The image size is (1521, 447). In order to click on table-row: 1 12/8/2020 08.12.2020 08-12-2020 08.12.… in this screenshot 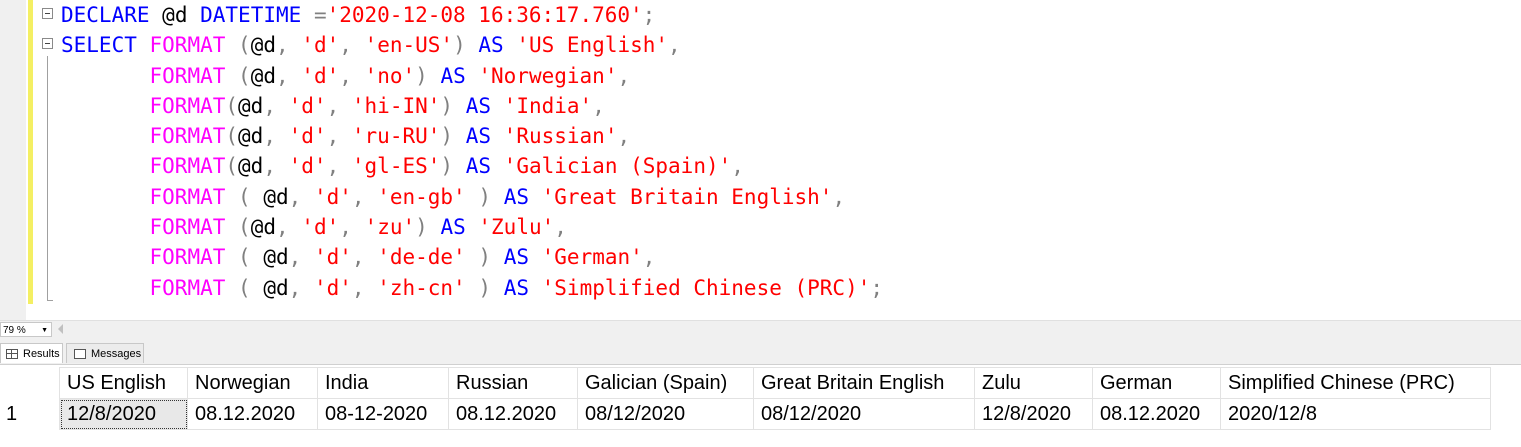, I will do `click(745, 414)`.